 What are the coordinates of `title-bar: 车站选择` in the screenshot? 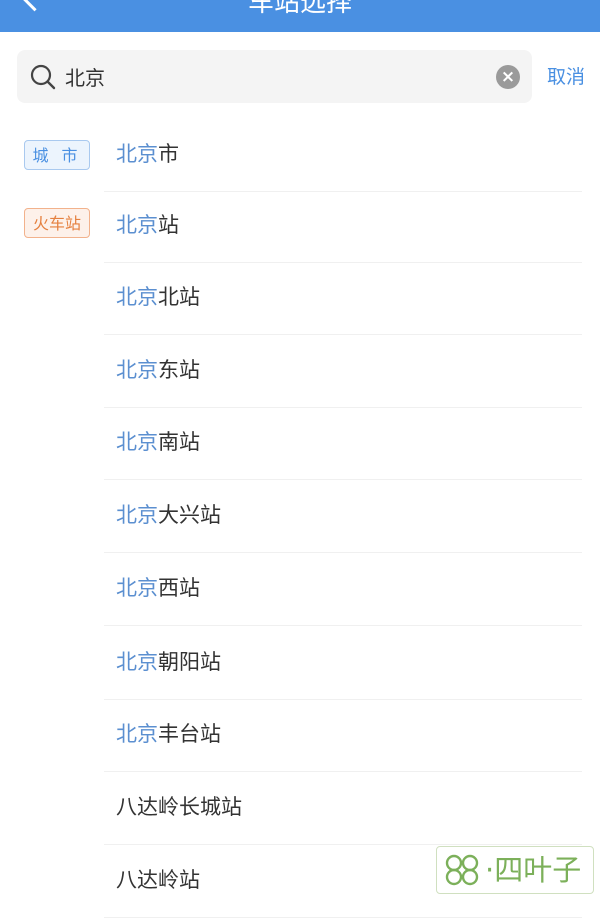 It's located at (300, 16).